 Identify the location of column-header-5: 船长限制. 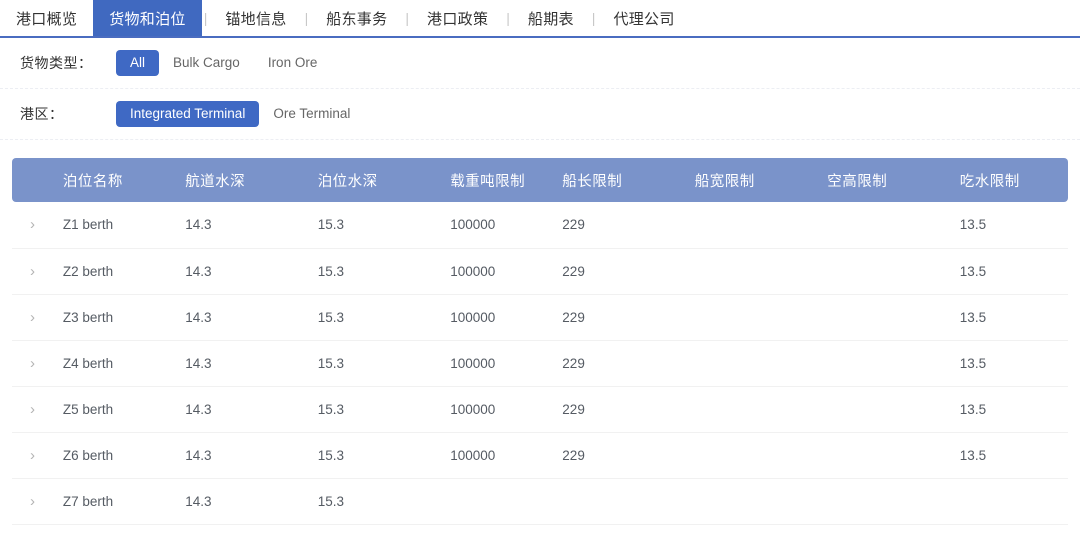
(624, 180).